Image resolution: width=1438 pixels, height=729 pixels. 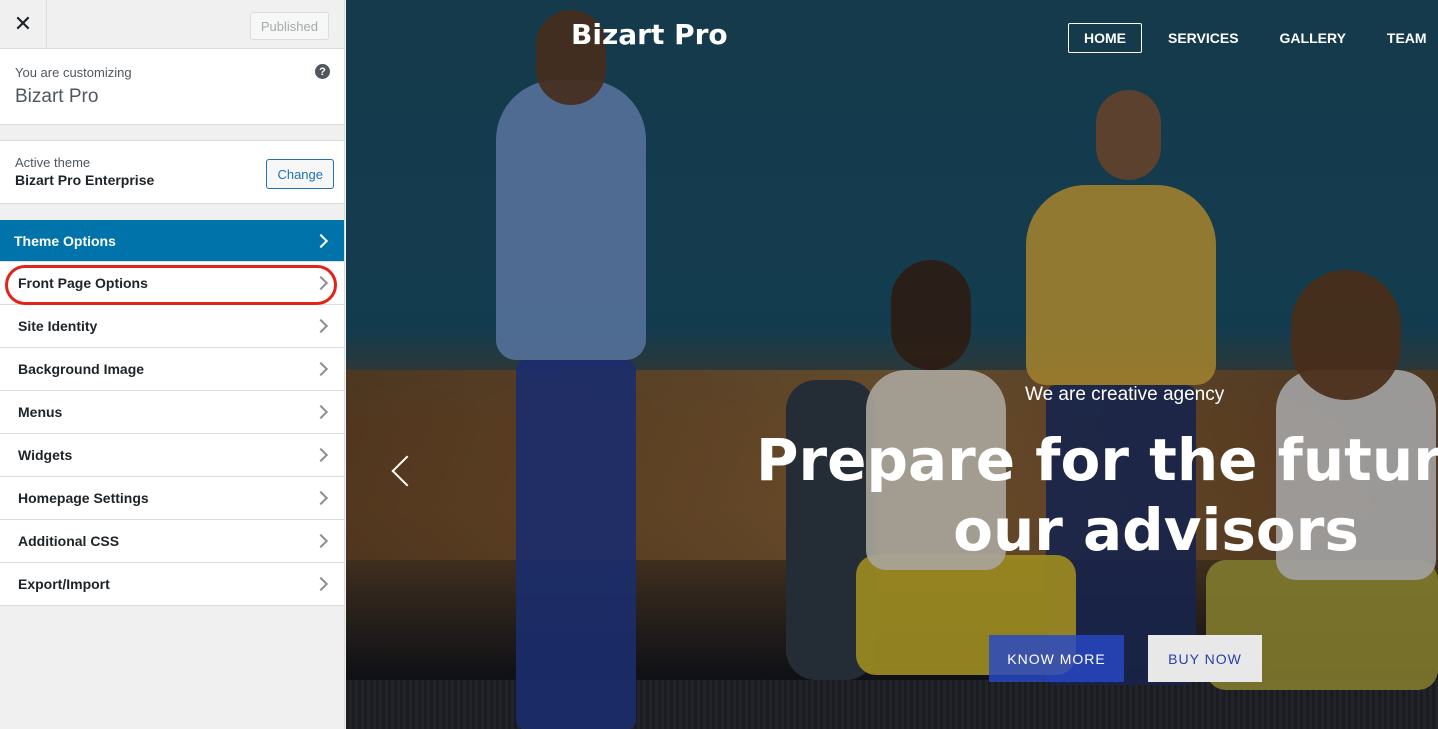 What do you see at coordinates (1205, 658) in the screenshot?
I see `buy-now-button: BUY NOW` at bounding box center [1205, 658].